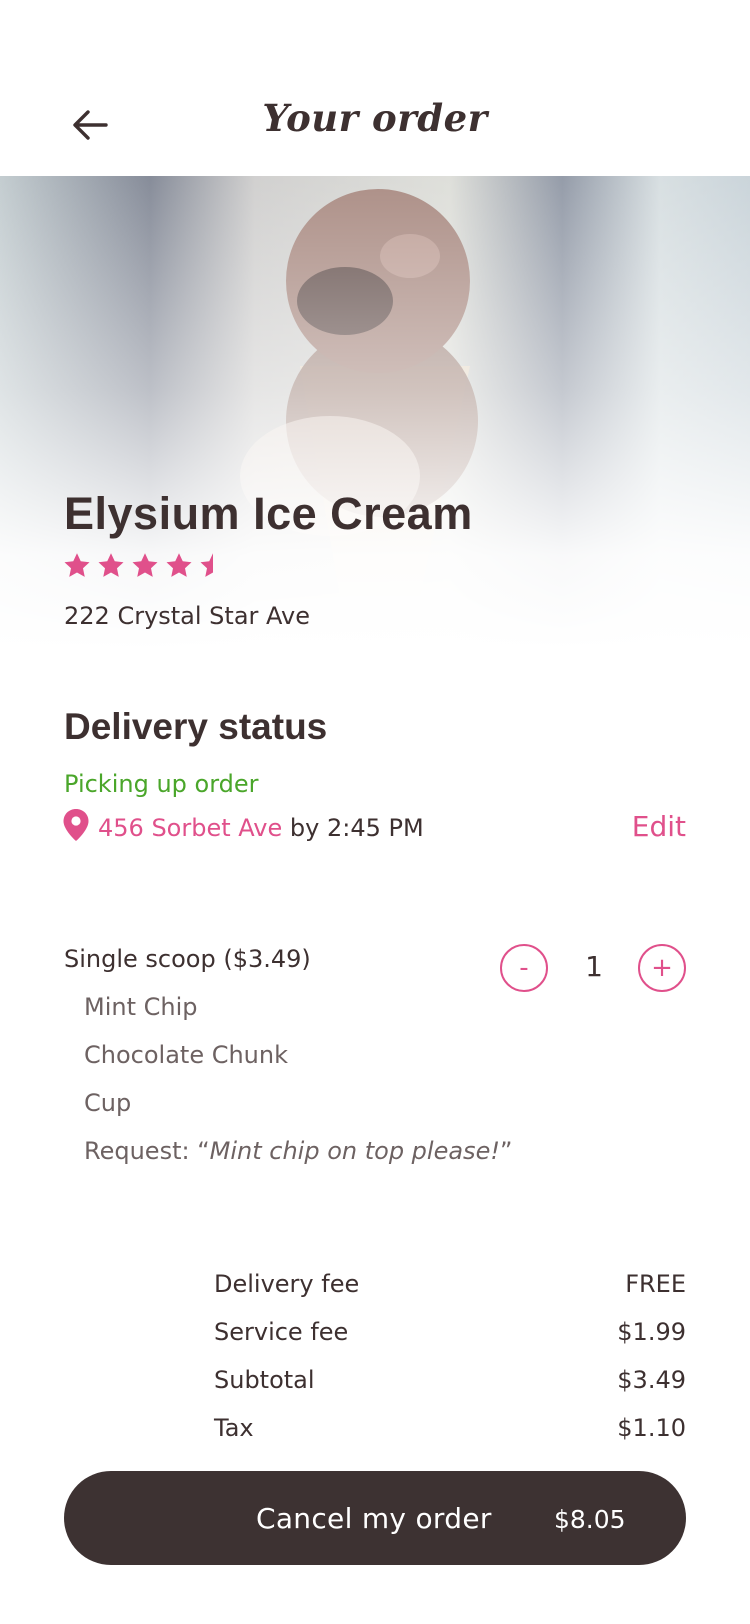 This screenshot has height=1624, width=750. I want to click on store-address: 222 Crystal Star Ave, so click(187, 616).